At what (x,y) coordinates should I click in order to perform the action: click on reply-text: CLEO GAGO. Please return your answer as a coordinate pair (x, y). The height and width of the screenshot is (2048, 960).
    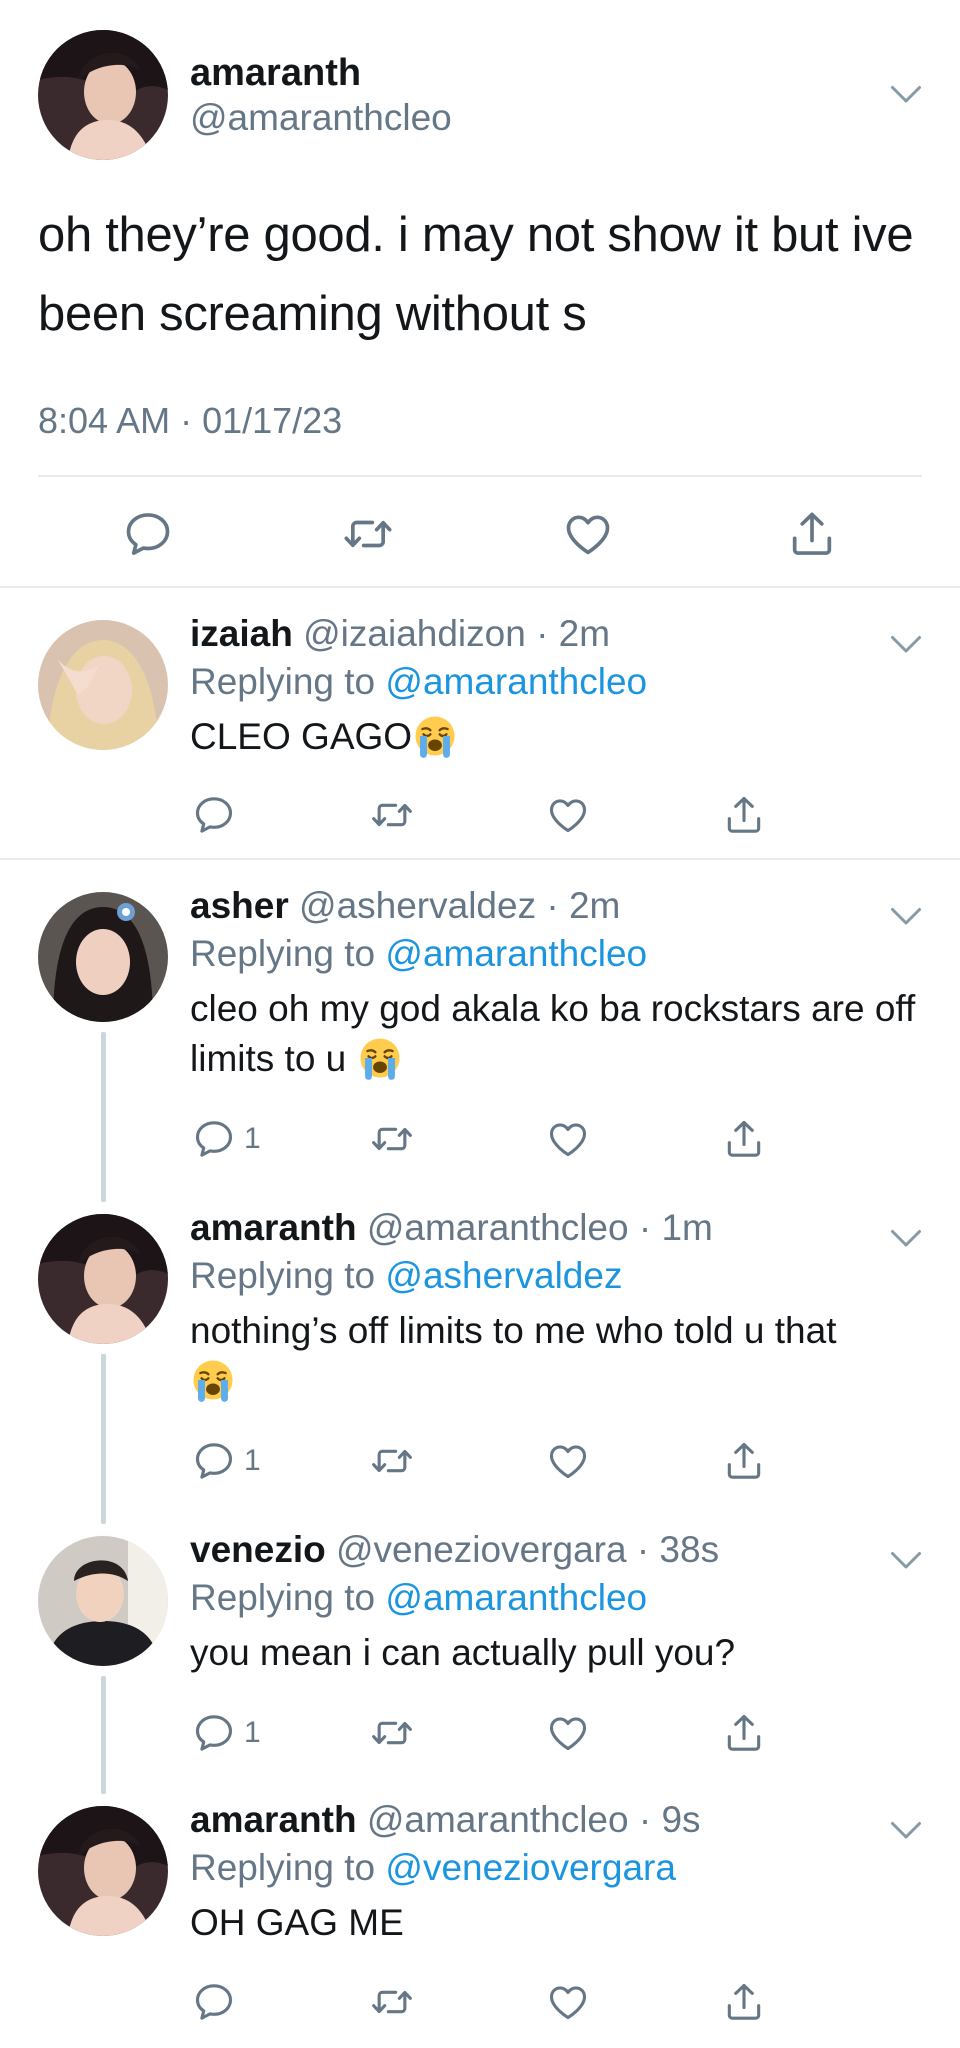
    Looking at the image, I should click on (560, 737).